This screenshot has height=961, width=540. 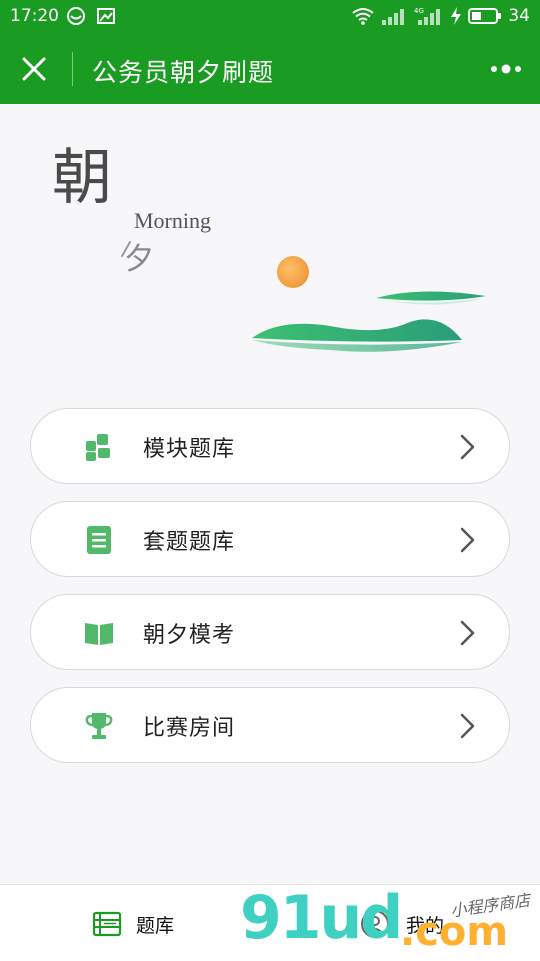 I want to click on battery-icon, so click(x=485, y=16).